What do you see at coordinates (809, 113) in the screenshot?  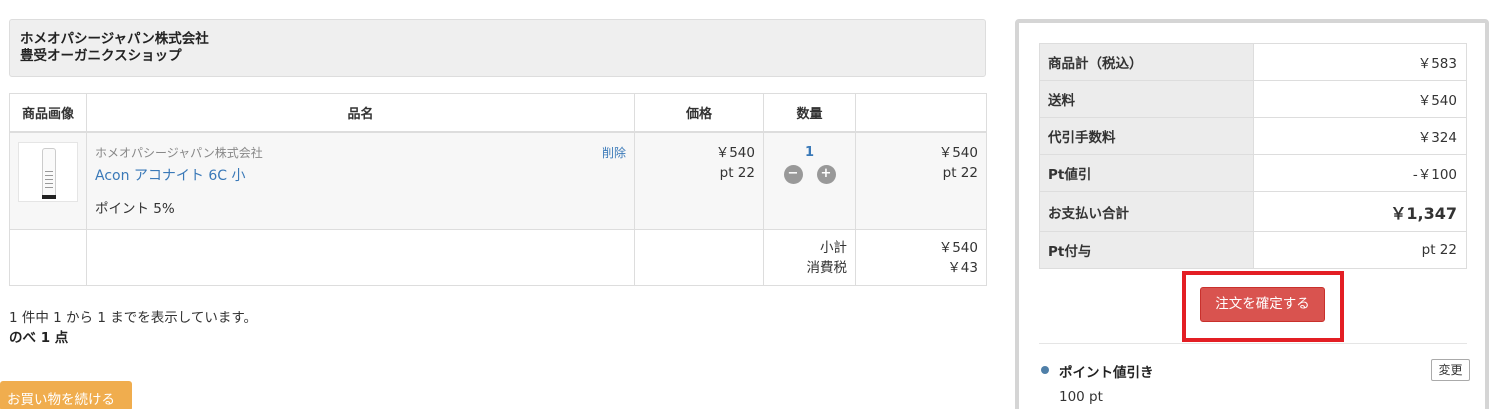 I see `header-qty: 数量` at bounding box center [809, 113].